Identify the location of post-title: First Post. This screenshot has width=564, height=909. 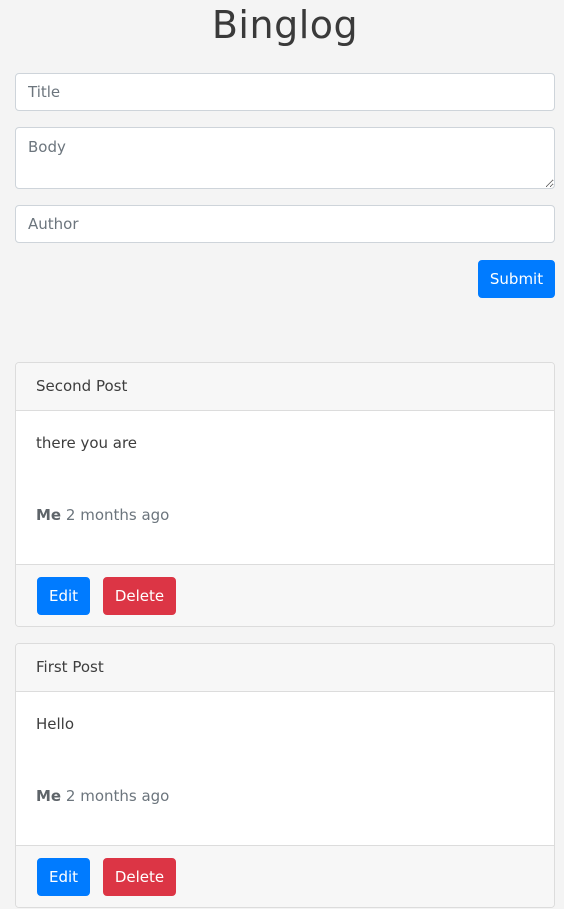
(285, 668).